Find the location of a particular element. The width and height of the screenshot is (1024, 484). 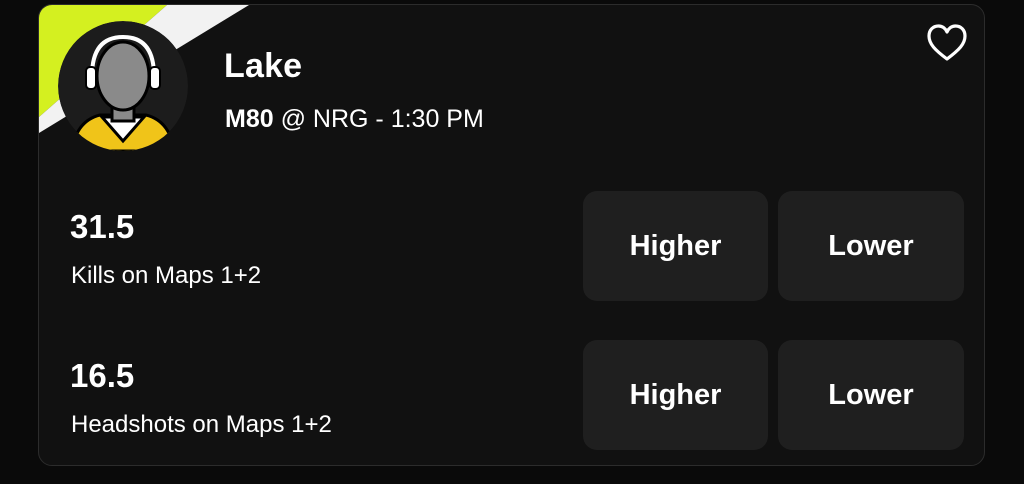

favorite-button is located at coordinates (947, 43).